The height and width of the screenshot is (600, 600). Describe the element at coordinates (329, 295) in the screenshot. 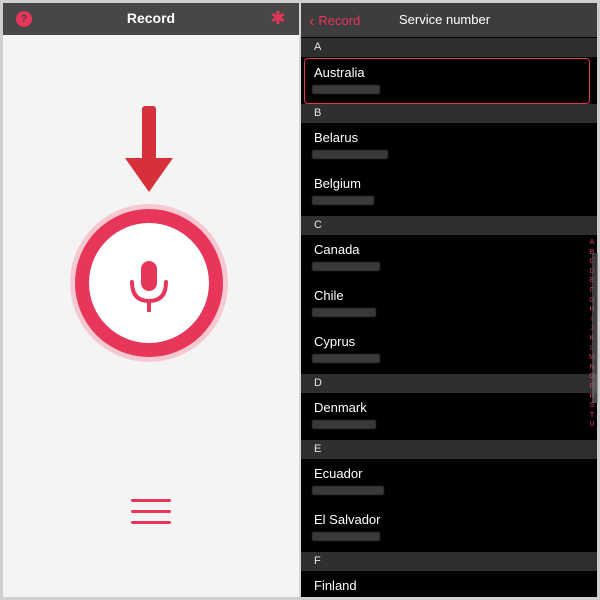

I see `country-name: Chile` at that location.